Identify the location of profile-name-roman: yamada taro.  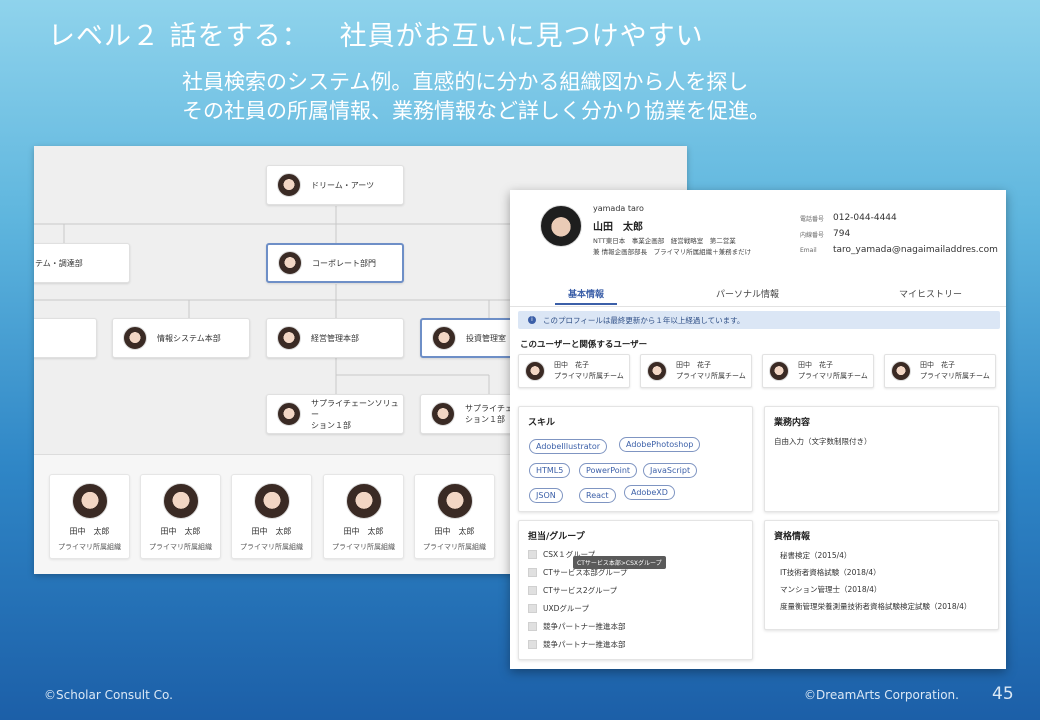
(618, 208).